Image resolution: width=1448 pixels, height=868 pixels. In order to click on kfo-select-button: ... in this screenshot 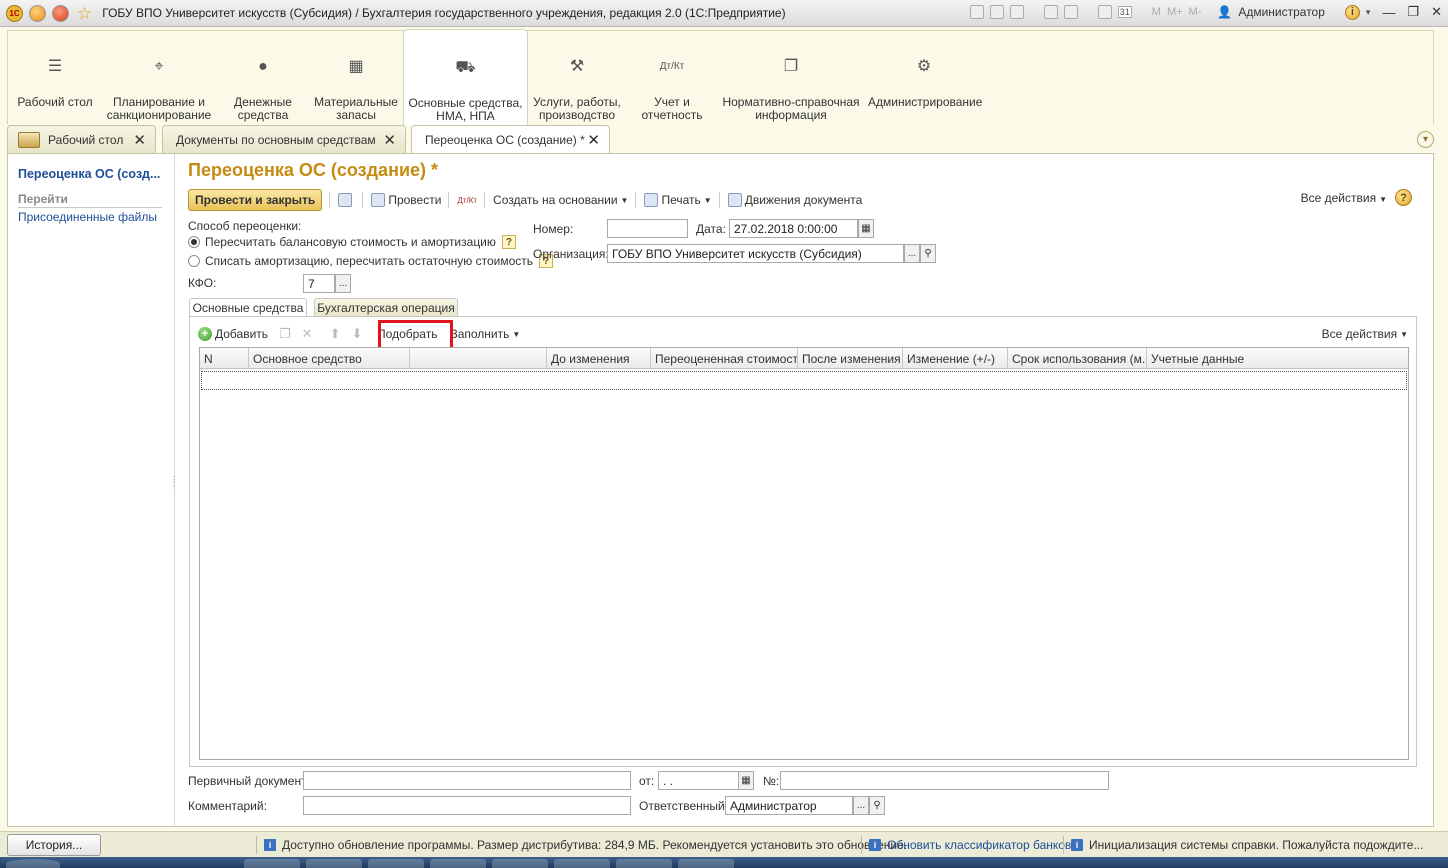, I will do `click(343, 283)`.